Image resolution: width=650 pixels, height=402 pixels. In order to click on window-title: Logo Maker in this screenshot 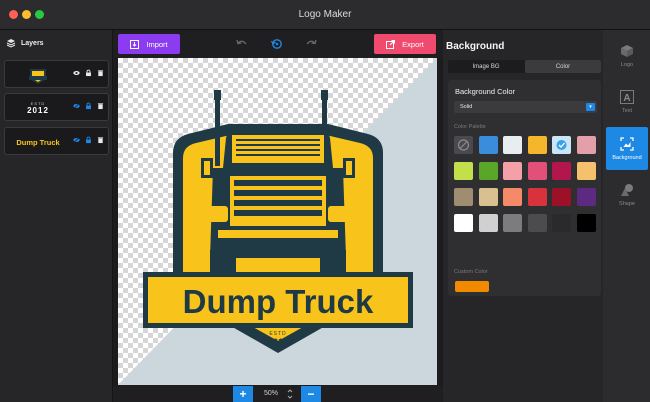, I will do `click(325, 14)`.